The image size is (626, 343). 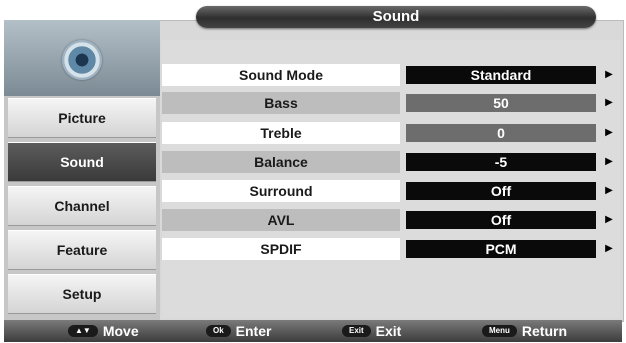 What do you see at coordinates (281, 75) in the screenshot?
I see `setting-label: Sound Mode` at bounding box center [281, 75].